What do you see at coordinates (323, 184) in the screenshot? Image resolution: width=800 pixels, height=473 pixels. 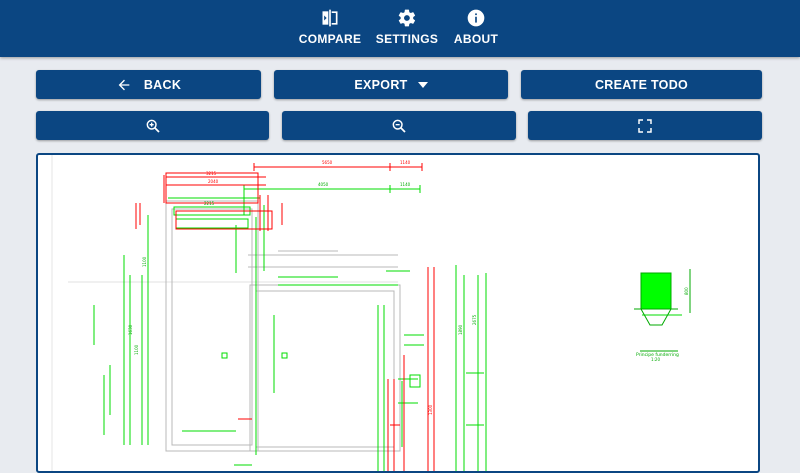 I see `dim-label-top-3: 4050` at bounding box center [323, 184].